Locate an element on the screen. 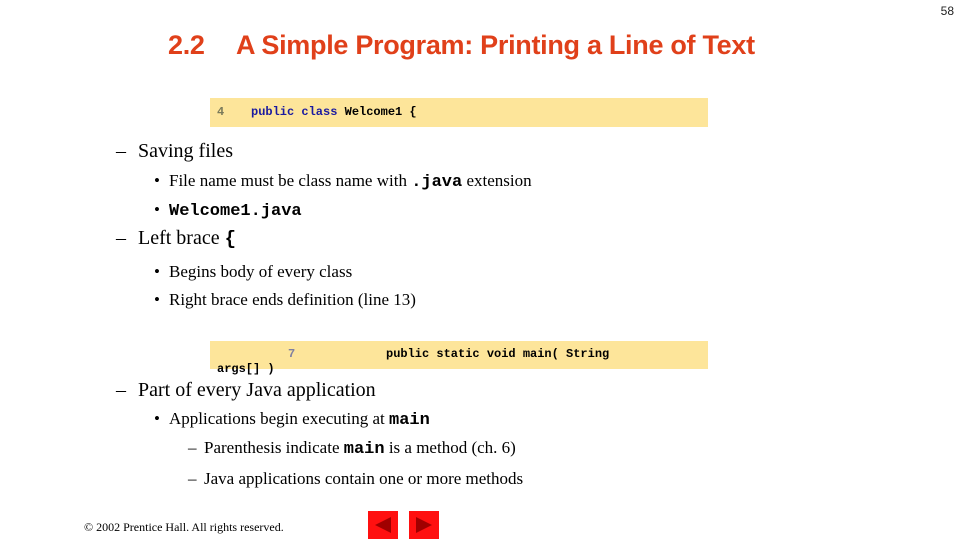 The width and height of the screenshot is (960, 540). code-rest: Welcome1 { is located at coordinates (377, 112).